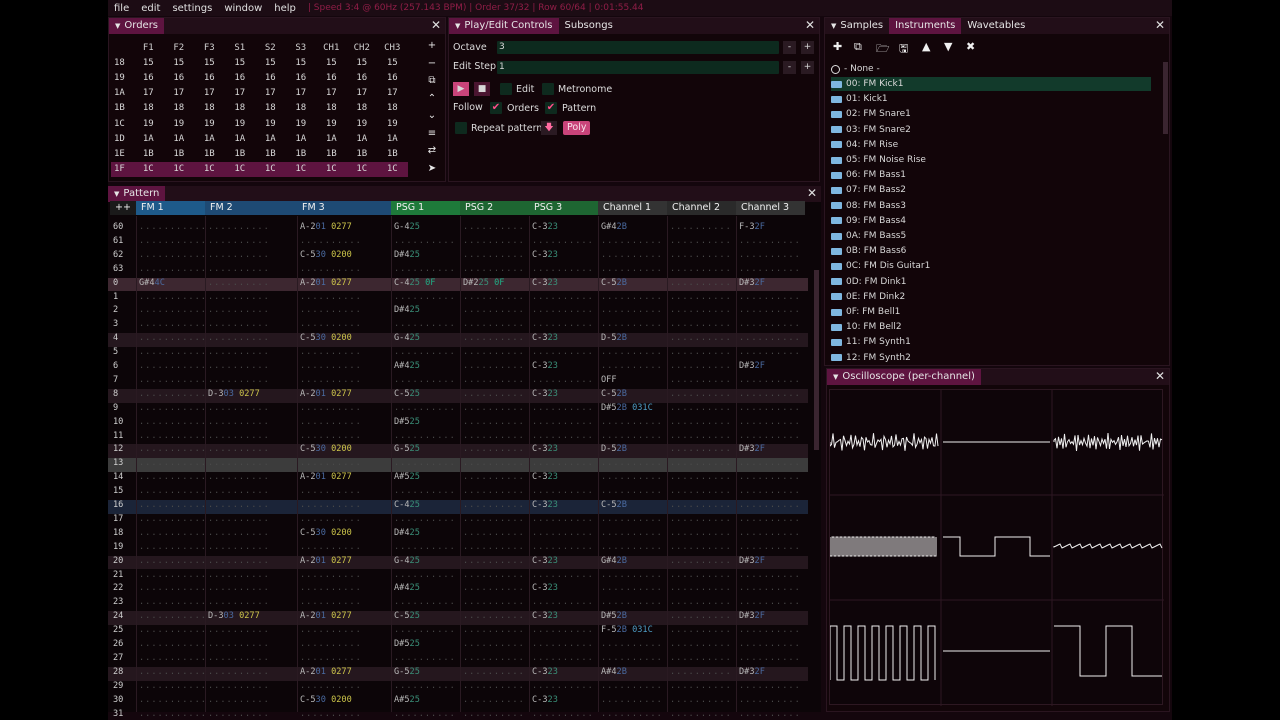  I want to click on expand-channels-button: ++, so click(123, 208).